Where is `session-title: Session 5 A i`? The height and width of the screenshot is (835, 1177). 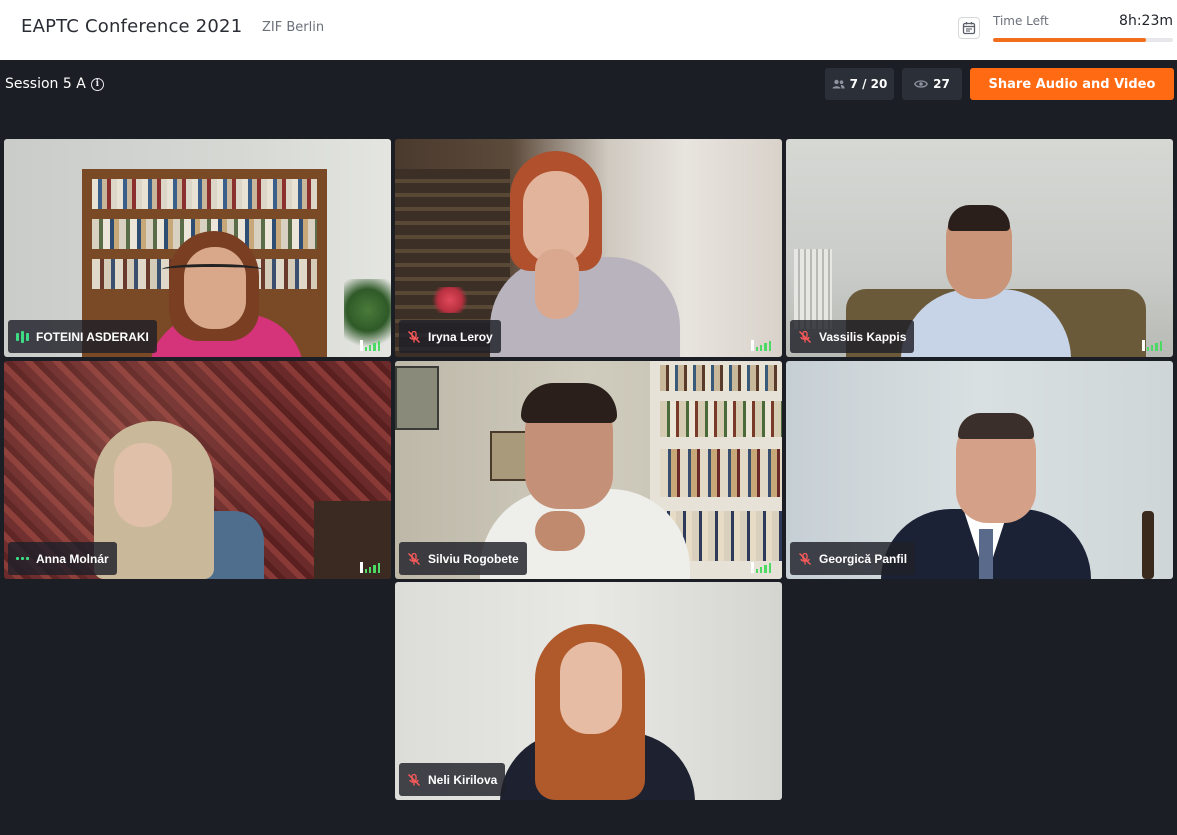 session-title: Session 5 A i is located at coordinates (54, 84).